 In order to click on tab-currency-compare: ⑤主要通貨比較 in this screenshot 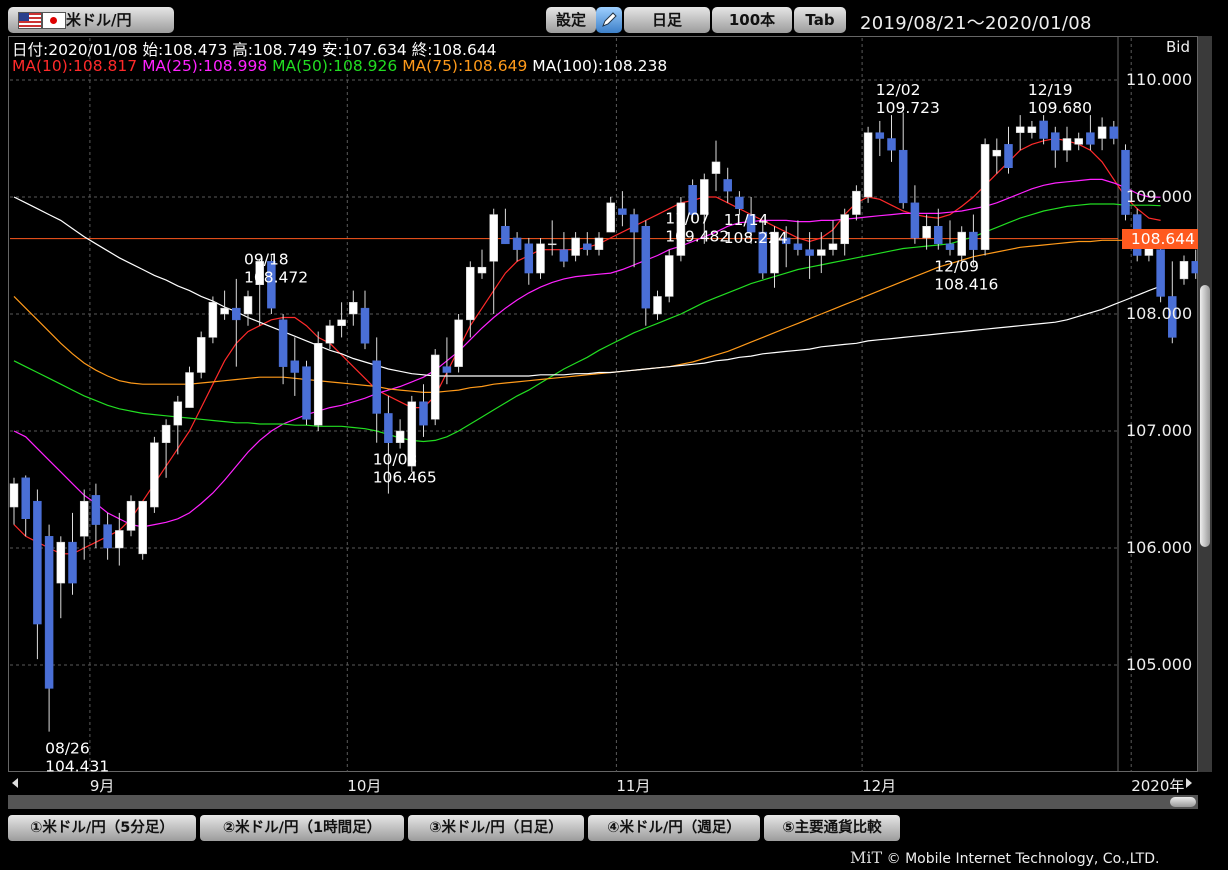, I will do `click(832, 828)`.